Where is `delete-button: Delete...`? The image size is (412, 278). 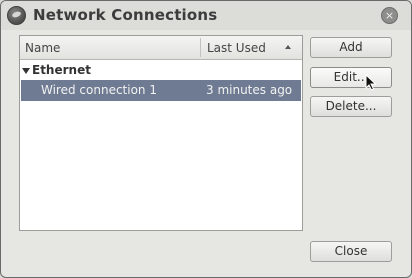 delete-button: Delete... is located at coordinates (351, 106).